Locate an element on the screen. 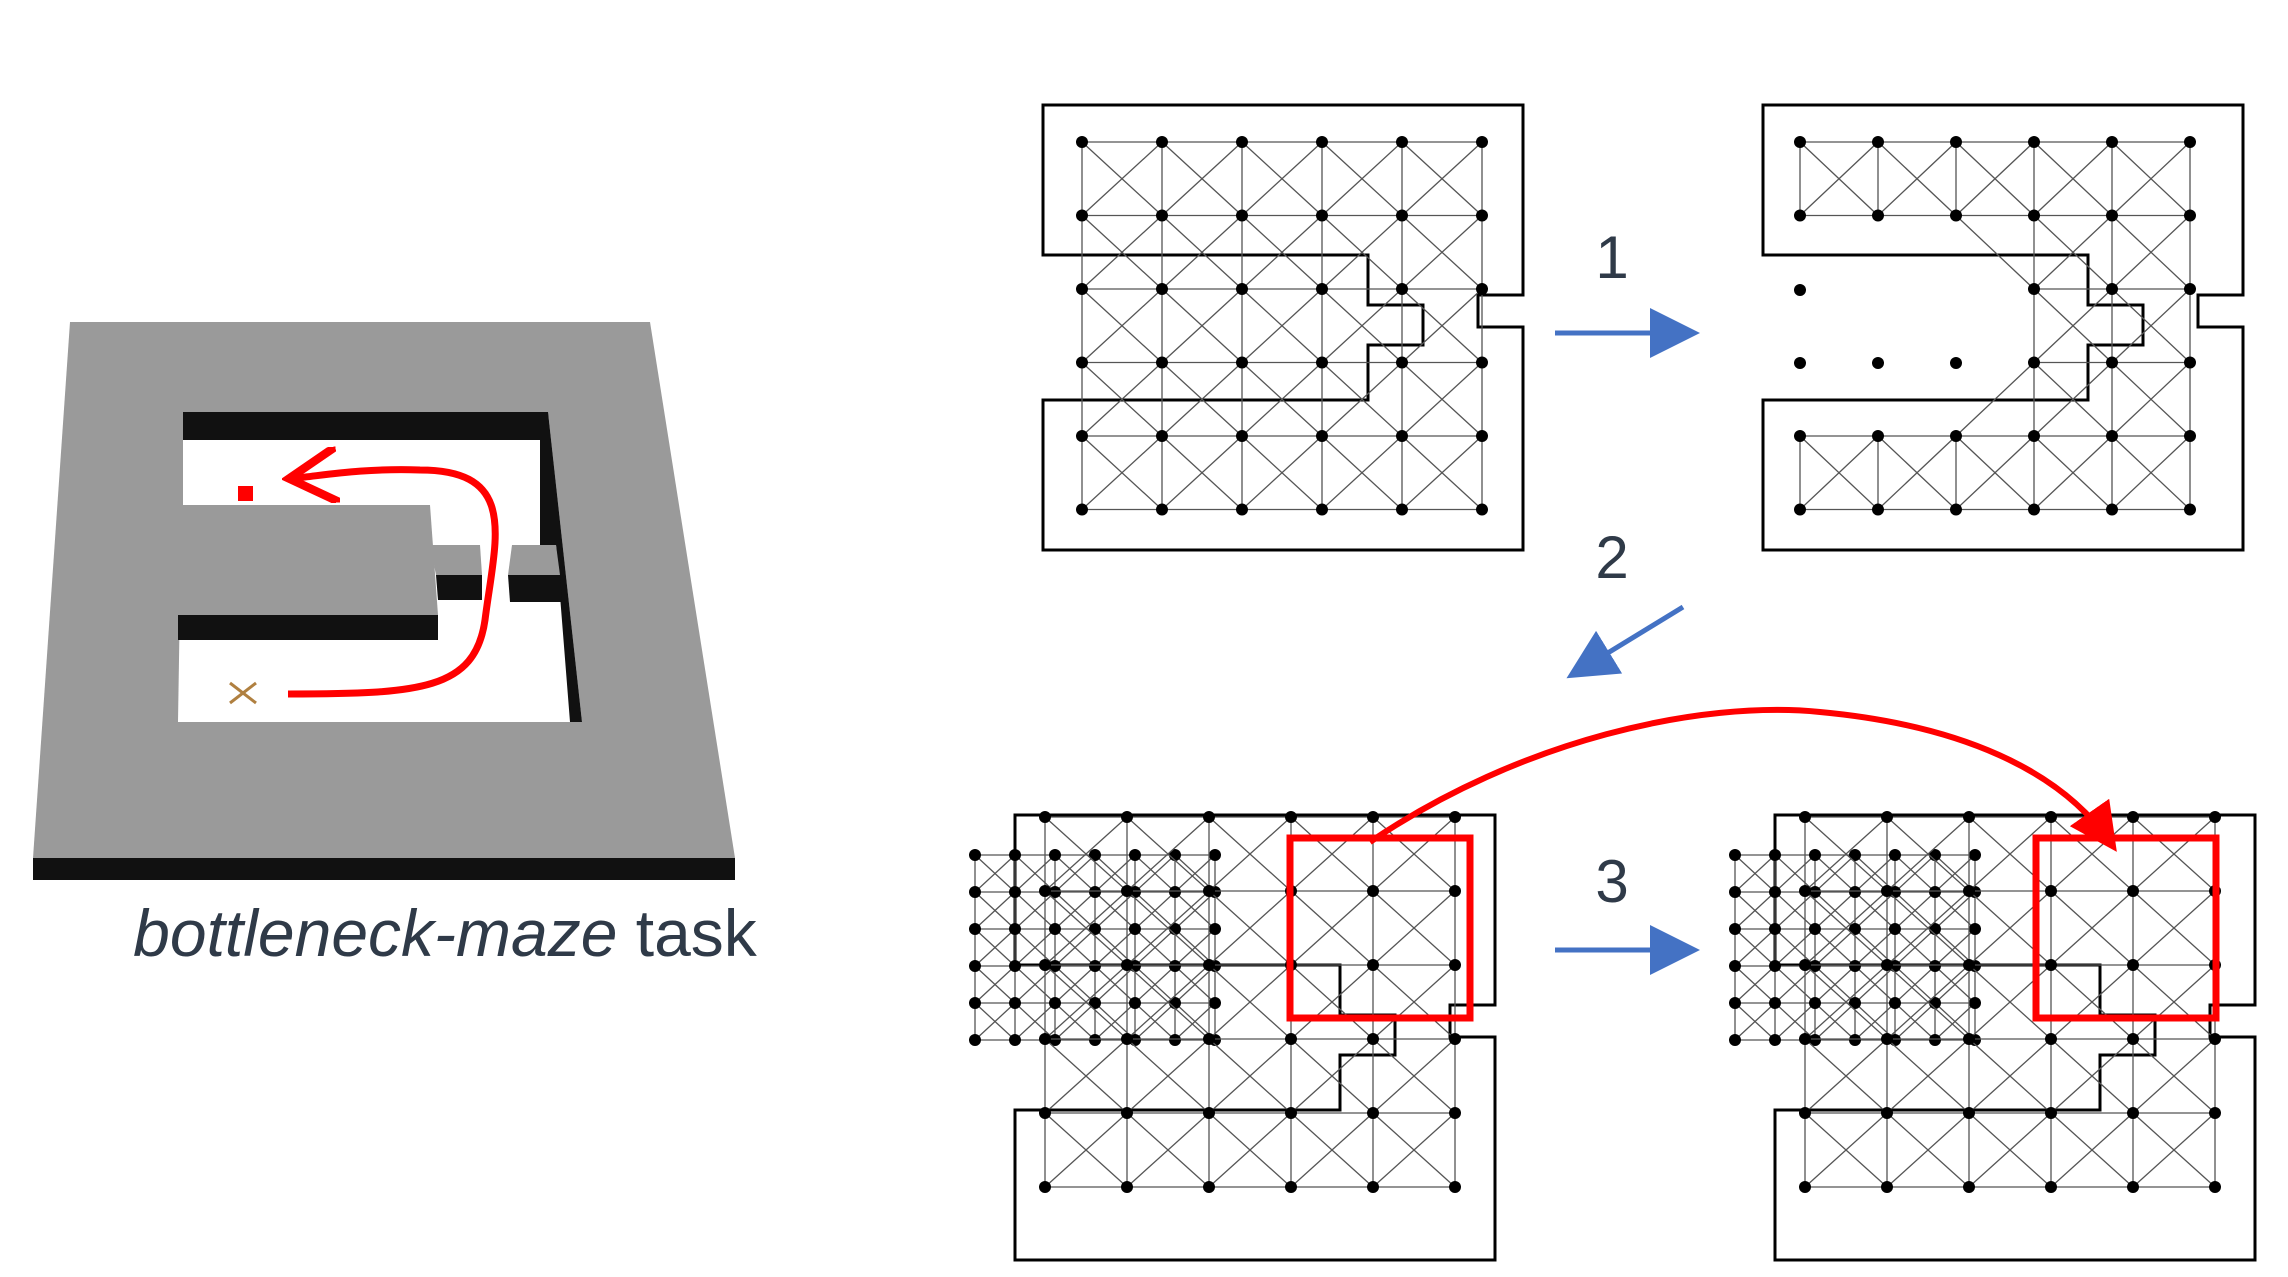  maze-3d-render is located at coordinates (384, 601).